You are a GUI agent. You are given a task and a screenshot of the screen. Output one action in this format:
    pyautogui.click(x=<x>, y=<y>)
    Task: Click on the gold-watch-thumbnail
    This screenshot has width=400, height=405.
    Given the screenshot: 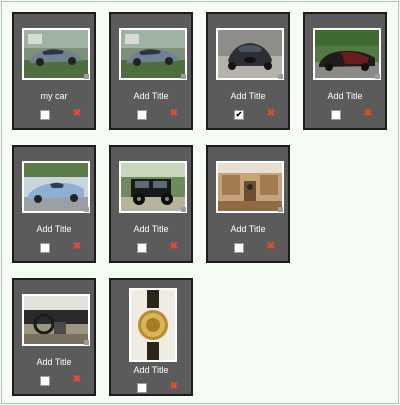 What is the action you would take?
    pyautogui.click(x=153, y=325)
    